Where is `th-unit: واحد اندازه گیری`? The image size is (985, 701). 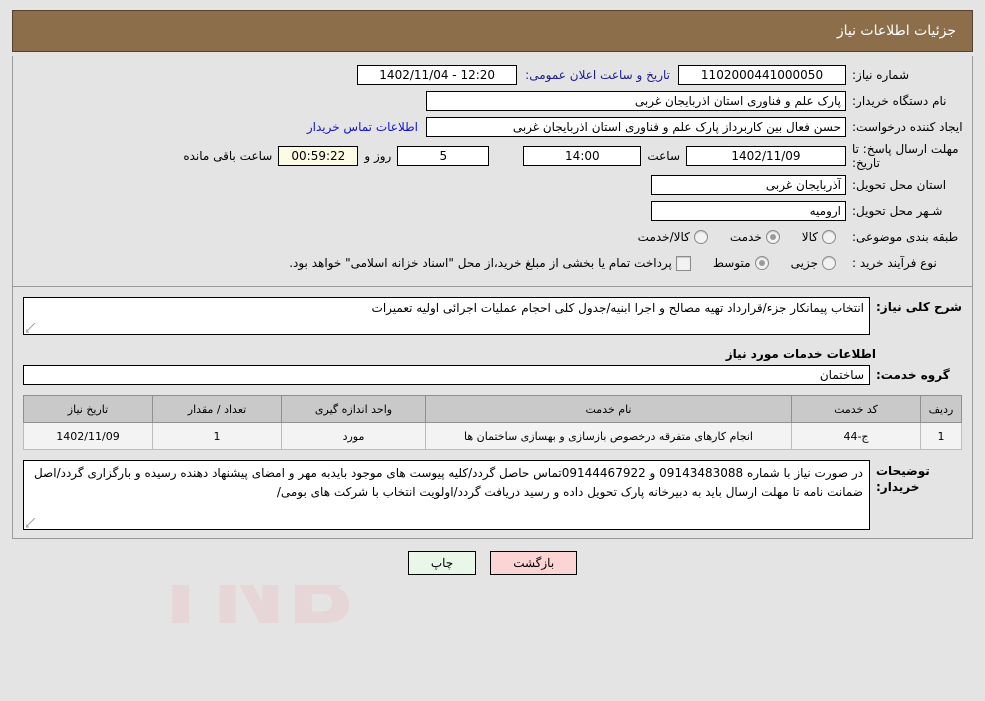
th-unit: واحد اندازه گیری is located at coordinates (353, 409).